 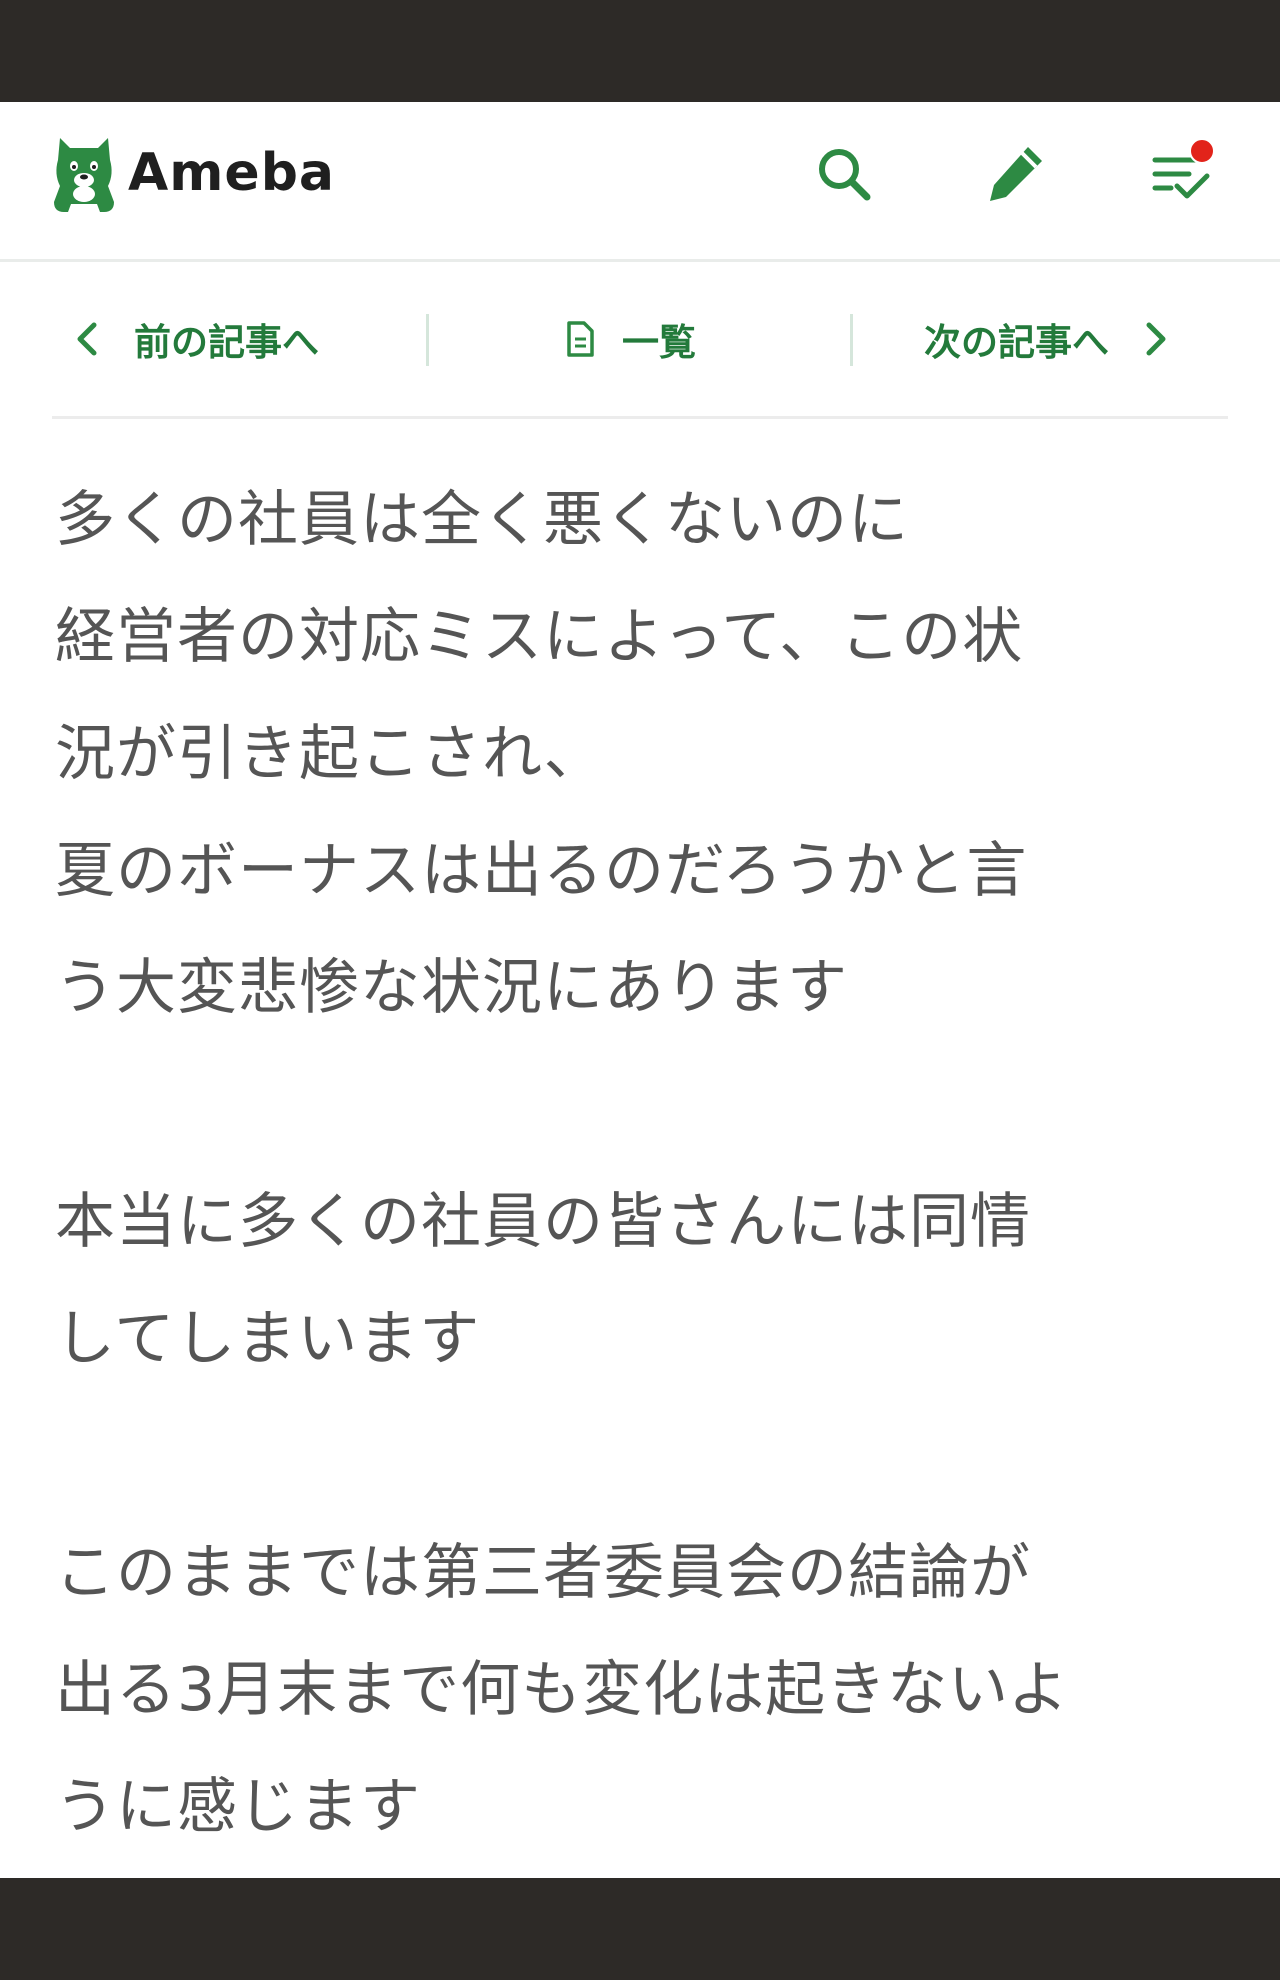 I want to click on article-line: 況が引き起こされ、, so click(x=330, y=754).